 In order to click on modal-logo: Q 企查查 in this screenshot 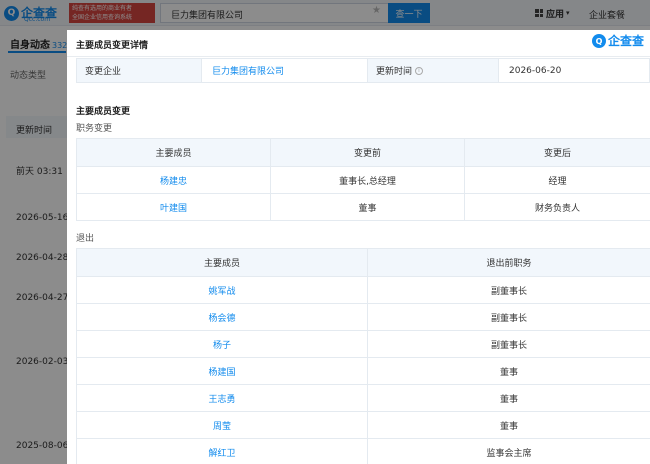, I will do `click(617, 41)`.